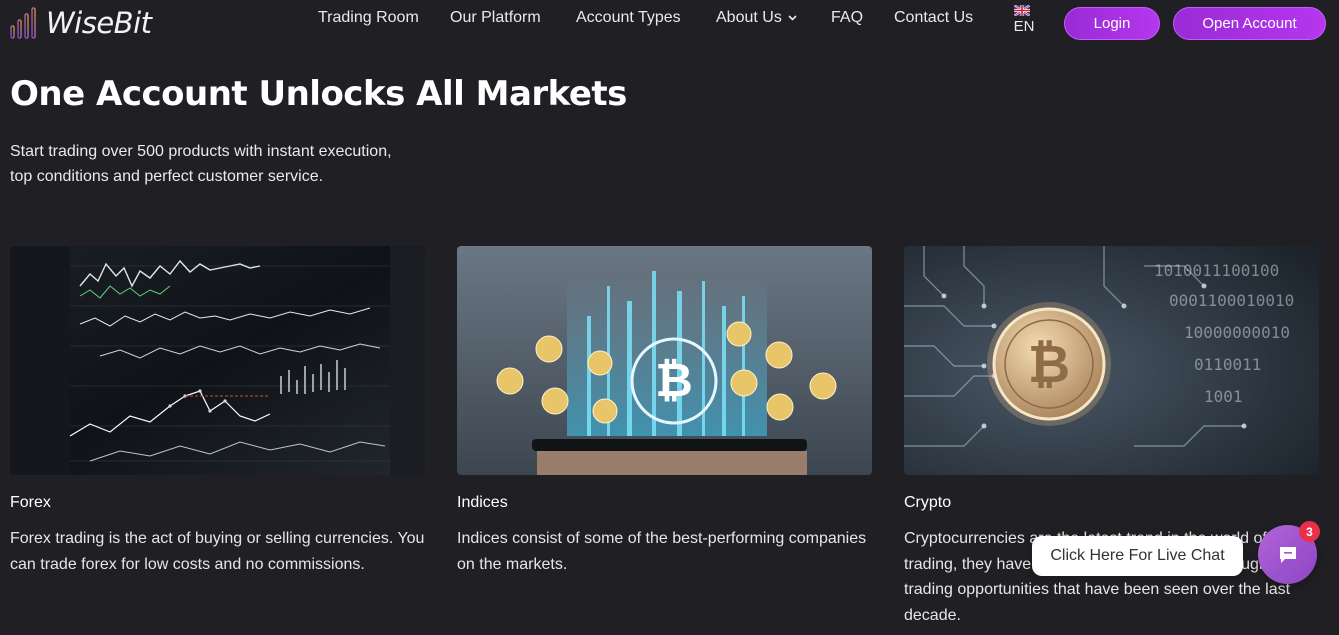  Describe the element at coordinates (1216, 270) in the screenshot. I see `svg-text: 1010011100100` at that location.